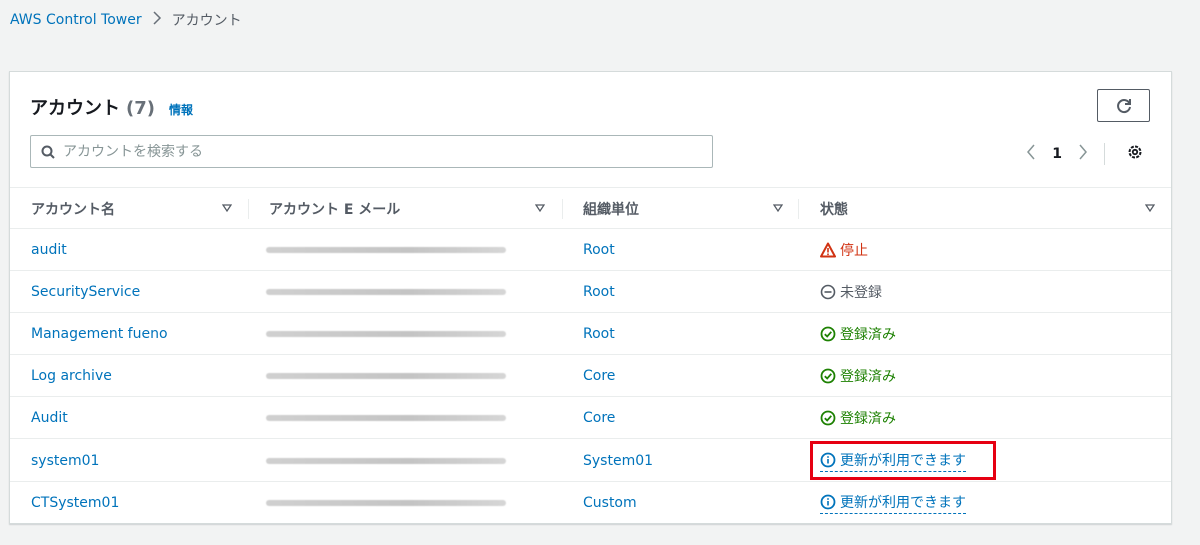 The height and width of the screenshot is (545, 1200). What do you see at coordinates (683, 209) in the screenshot?
I see `column-header-ou: 組織単位` at bounding box center [683, 209].